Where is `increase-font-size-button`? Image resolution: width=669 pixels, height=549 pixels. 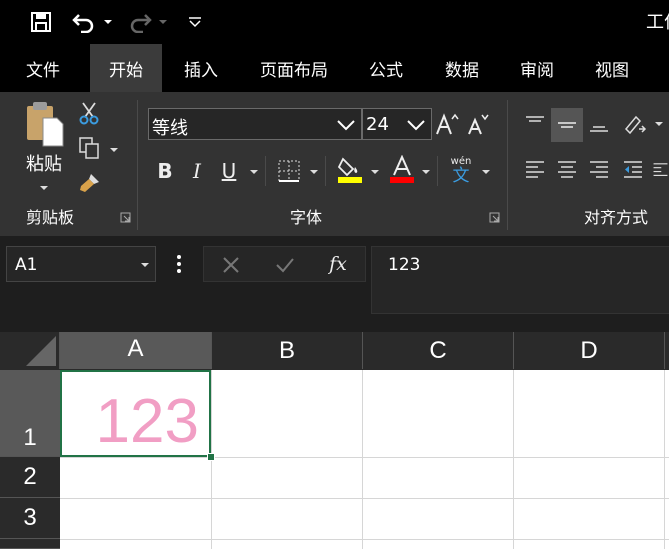 increase-font-size-button is located at coordinates (447, 124).